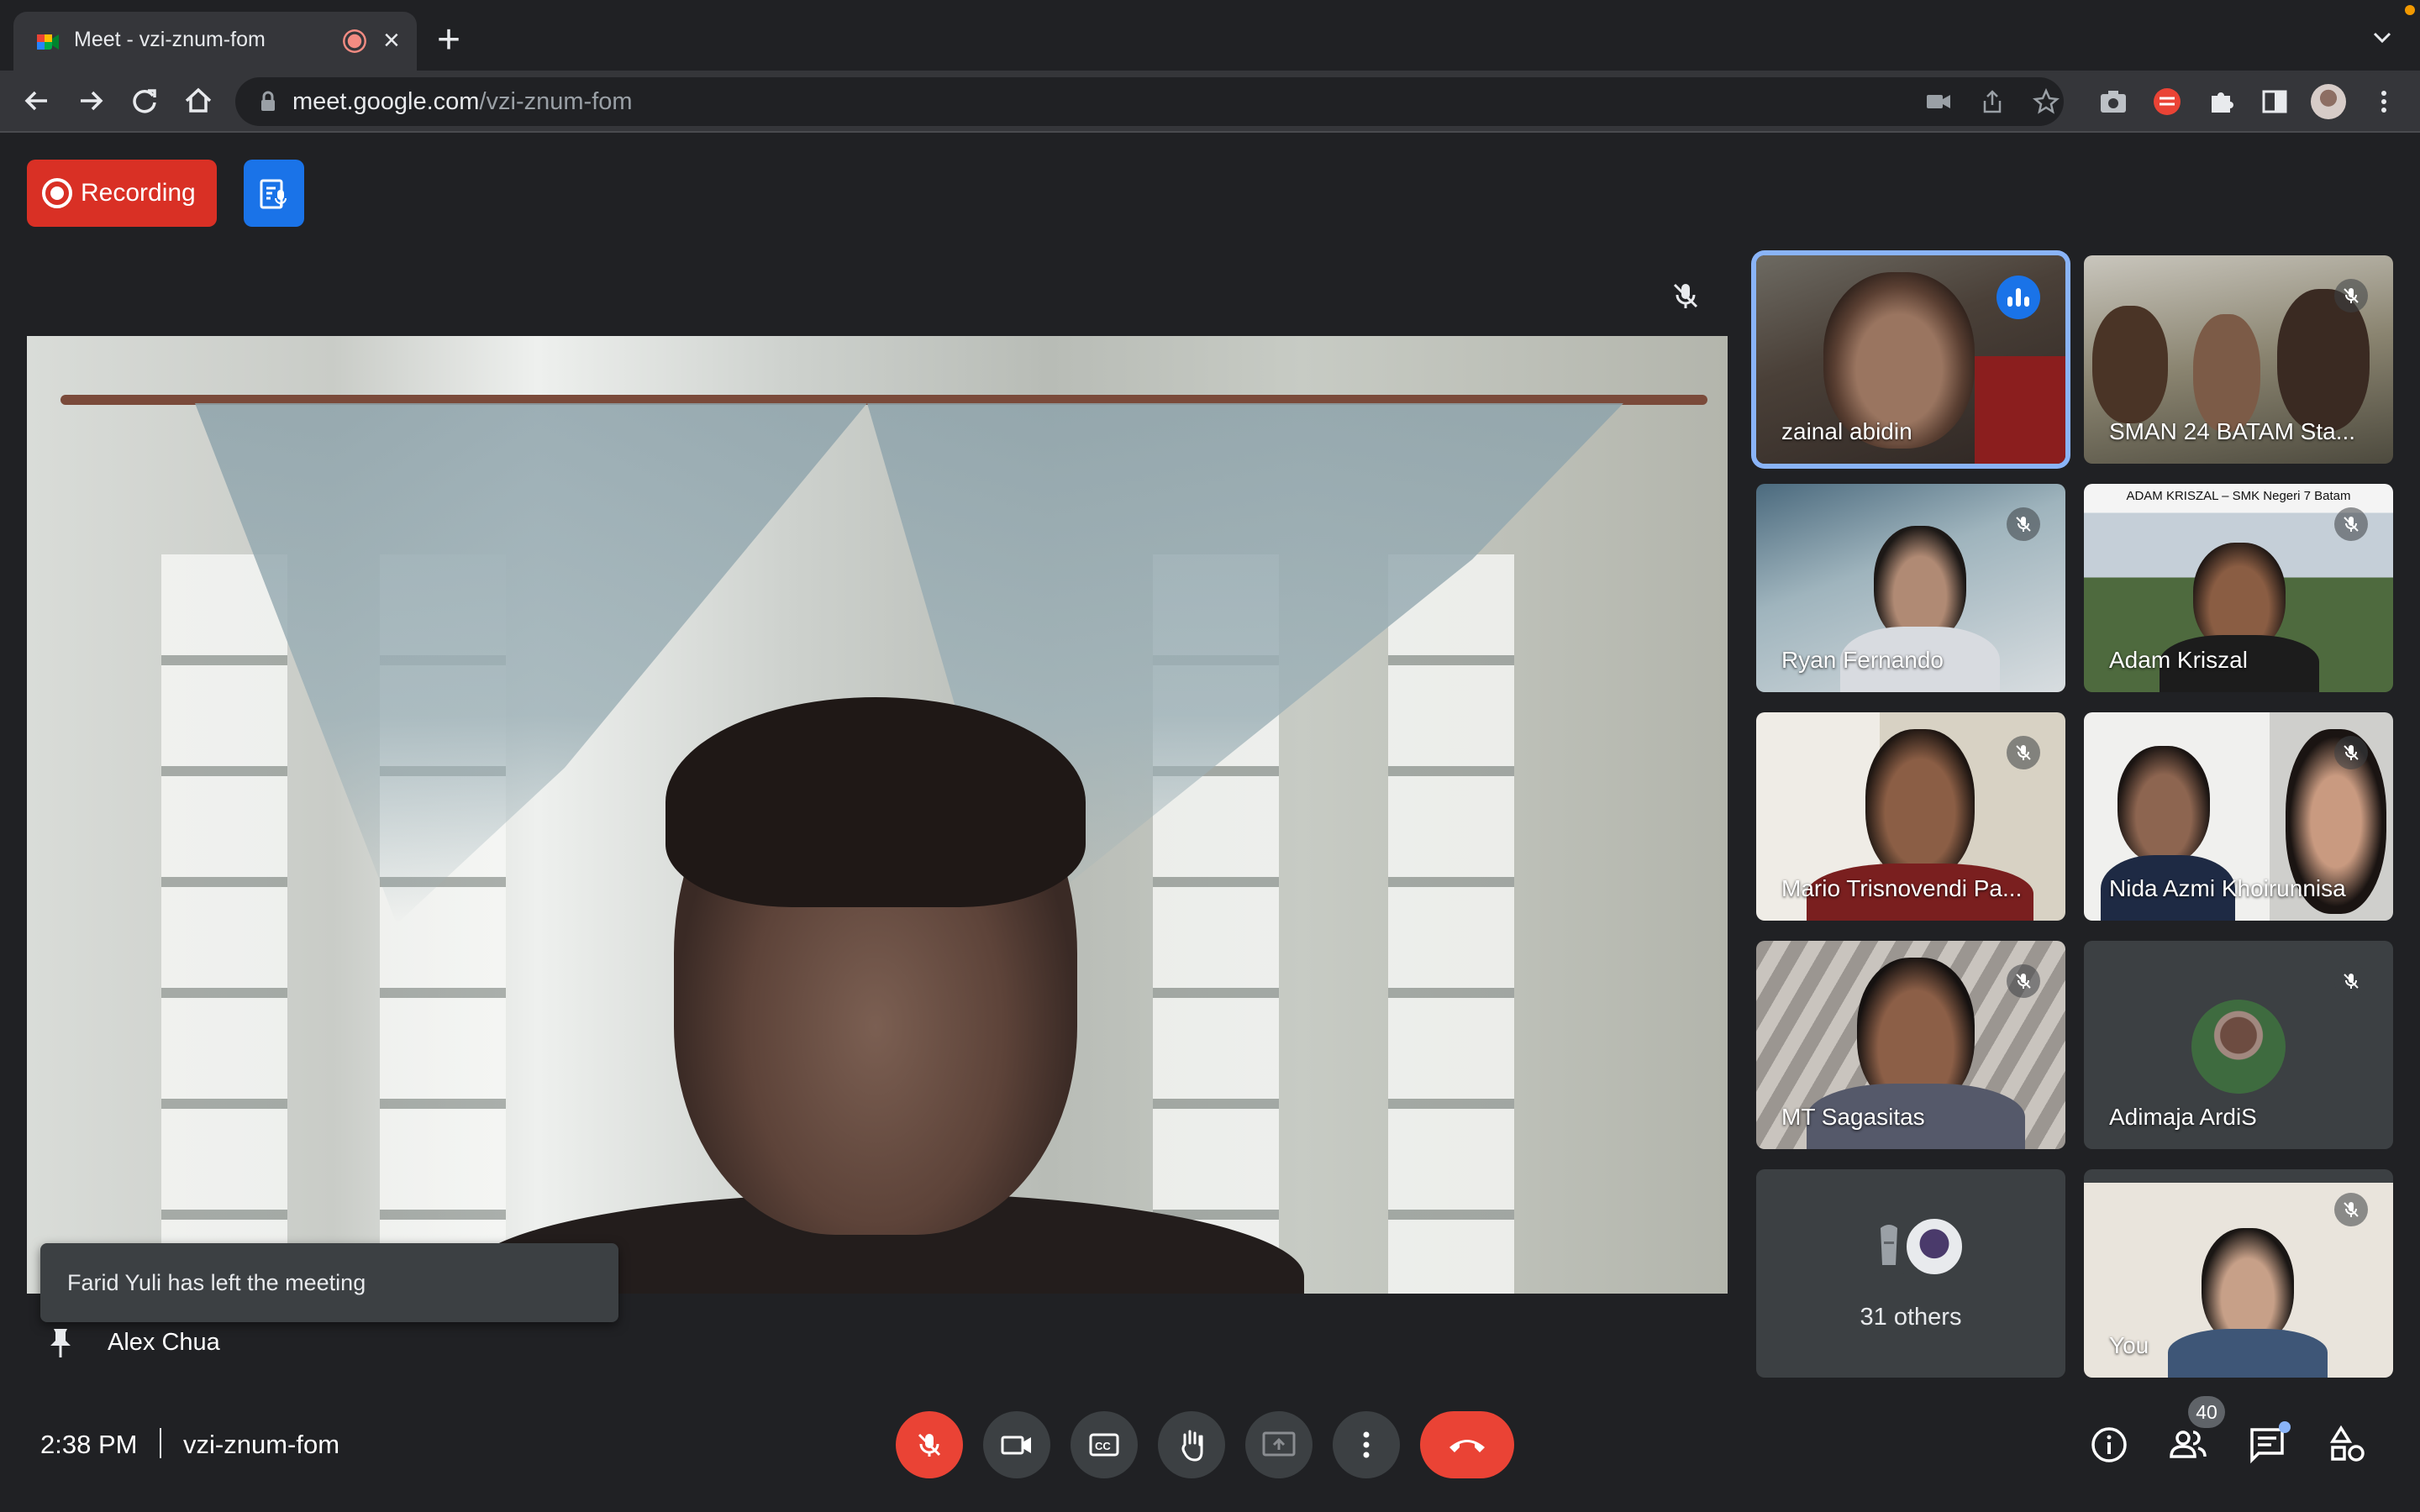 This screenshot has width=2420, height=1512. I want to click on reload-icon, so click(144, 100).